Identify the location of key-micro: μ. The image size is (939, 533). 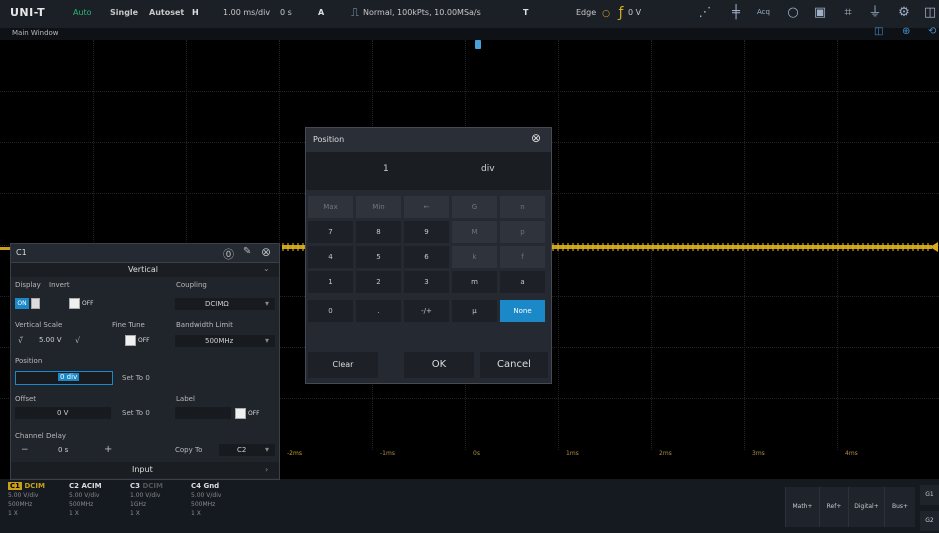
(474, 311).